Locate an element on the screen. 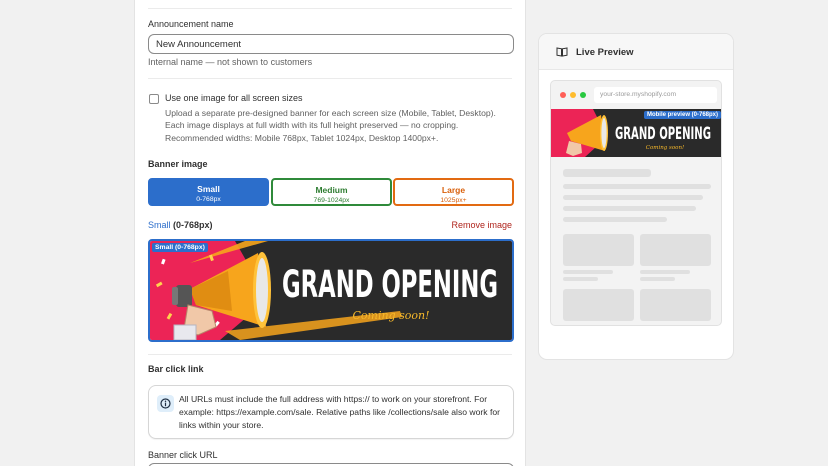  size-small-range: 0-768px is located at coordinates (208, 199).